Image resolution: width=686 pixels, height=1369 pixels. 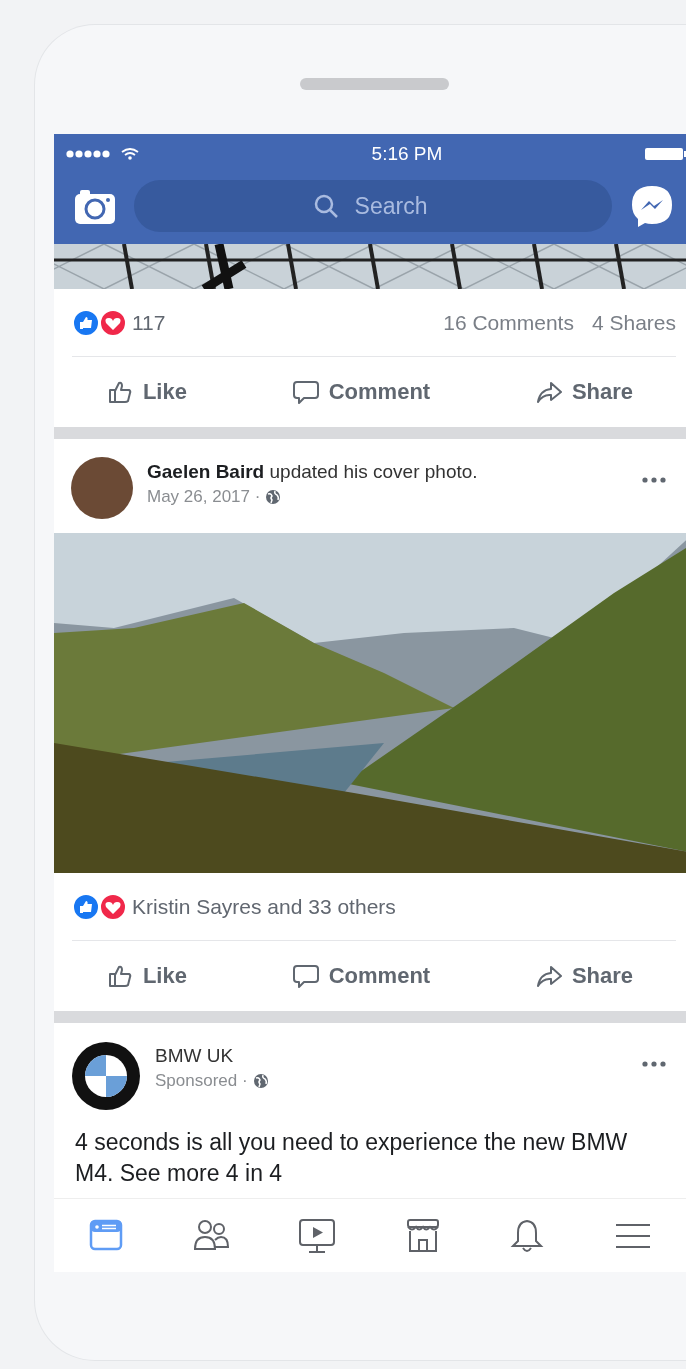 What do you see at coordinates (508, 322) in the screenshot?
I see `comment-count: 16 Comments` at bounding box center [508, 322].